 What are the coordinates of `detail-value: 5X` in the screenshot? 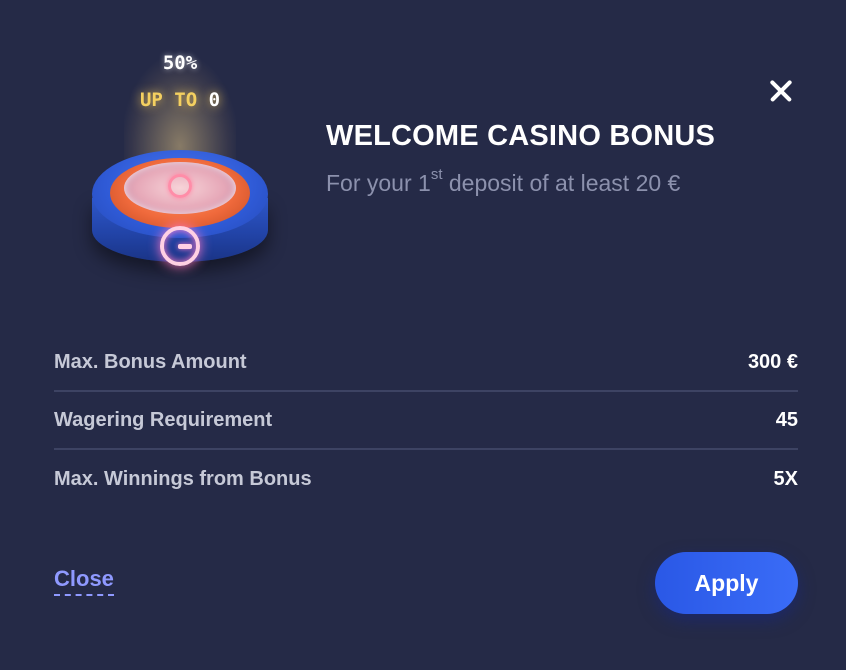 It's located at (785, 478).